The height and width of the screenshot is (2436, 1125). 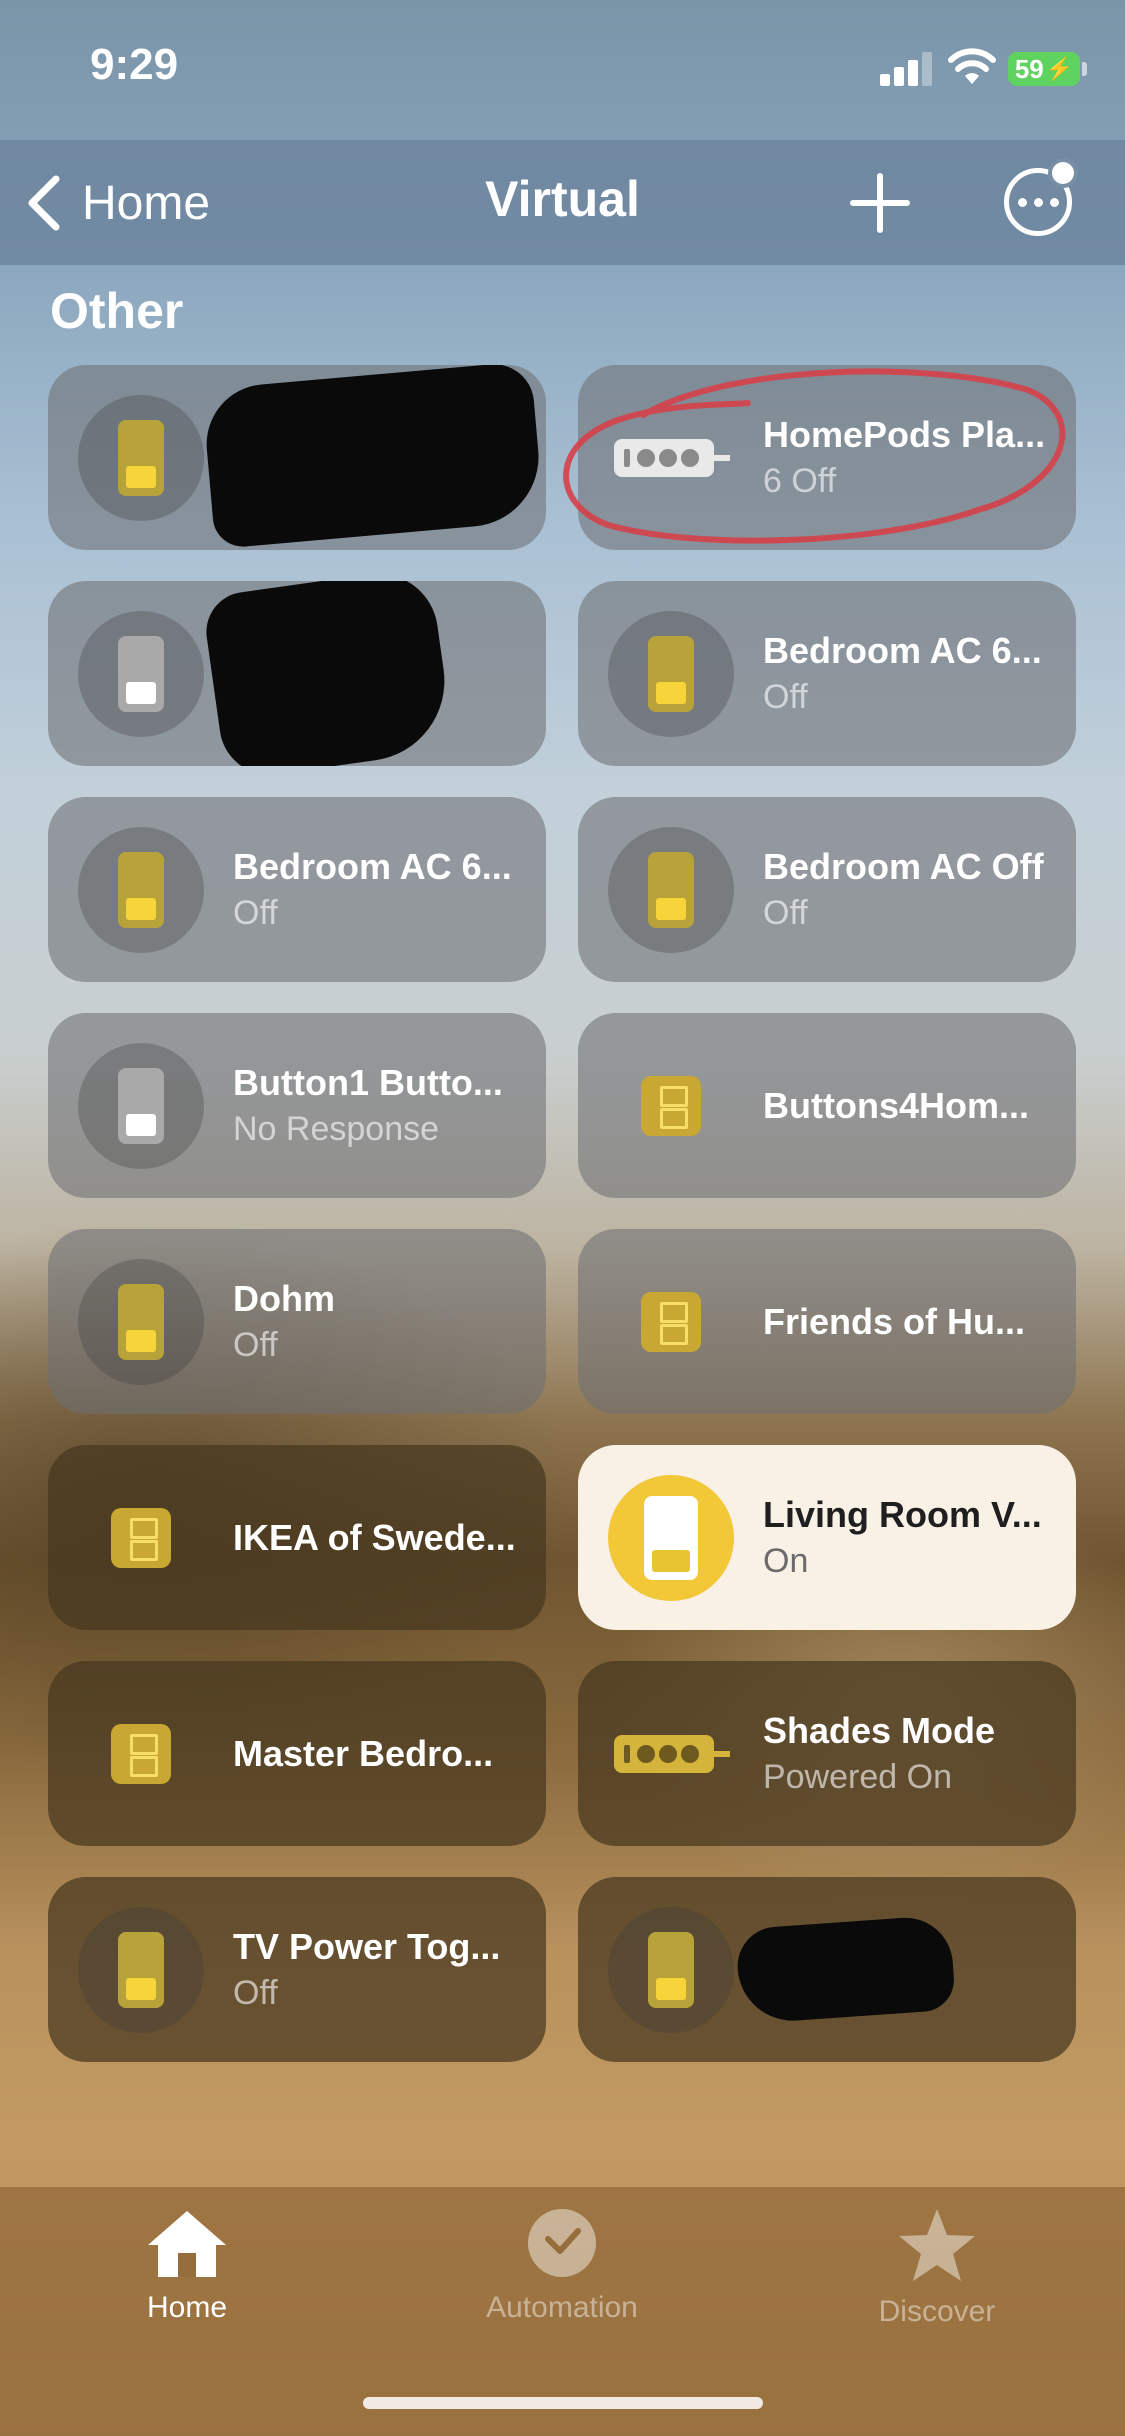 What do you see at coordinates (562, 70) in the screenshot?
I see `status-bar: 9:29 59 ⚡` at bounding box center [562, 70].